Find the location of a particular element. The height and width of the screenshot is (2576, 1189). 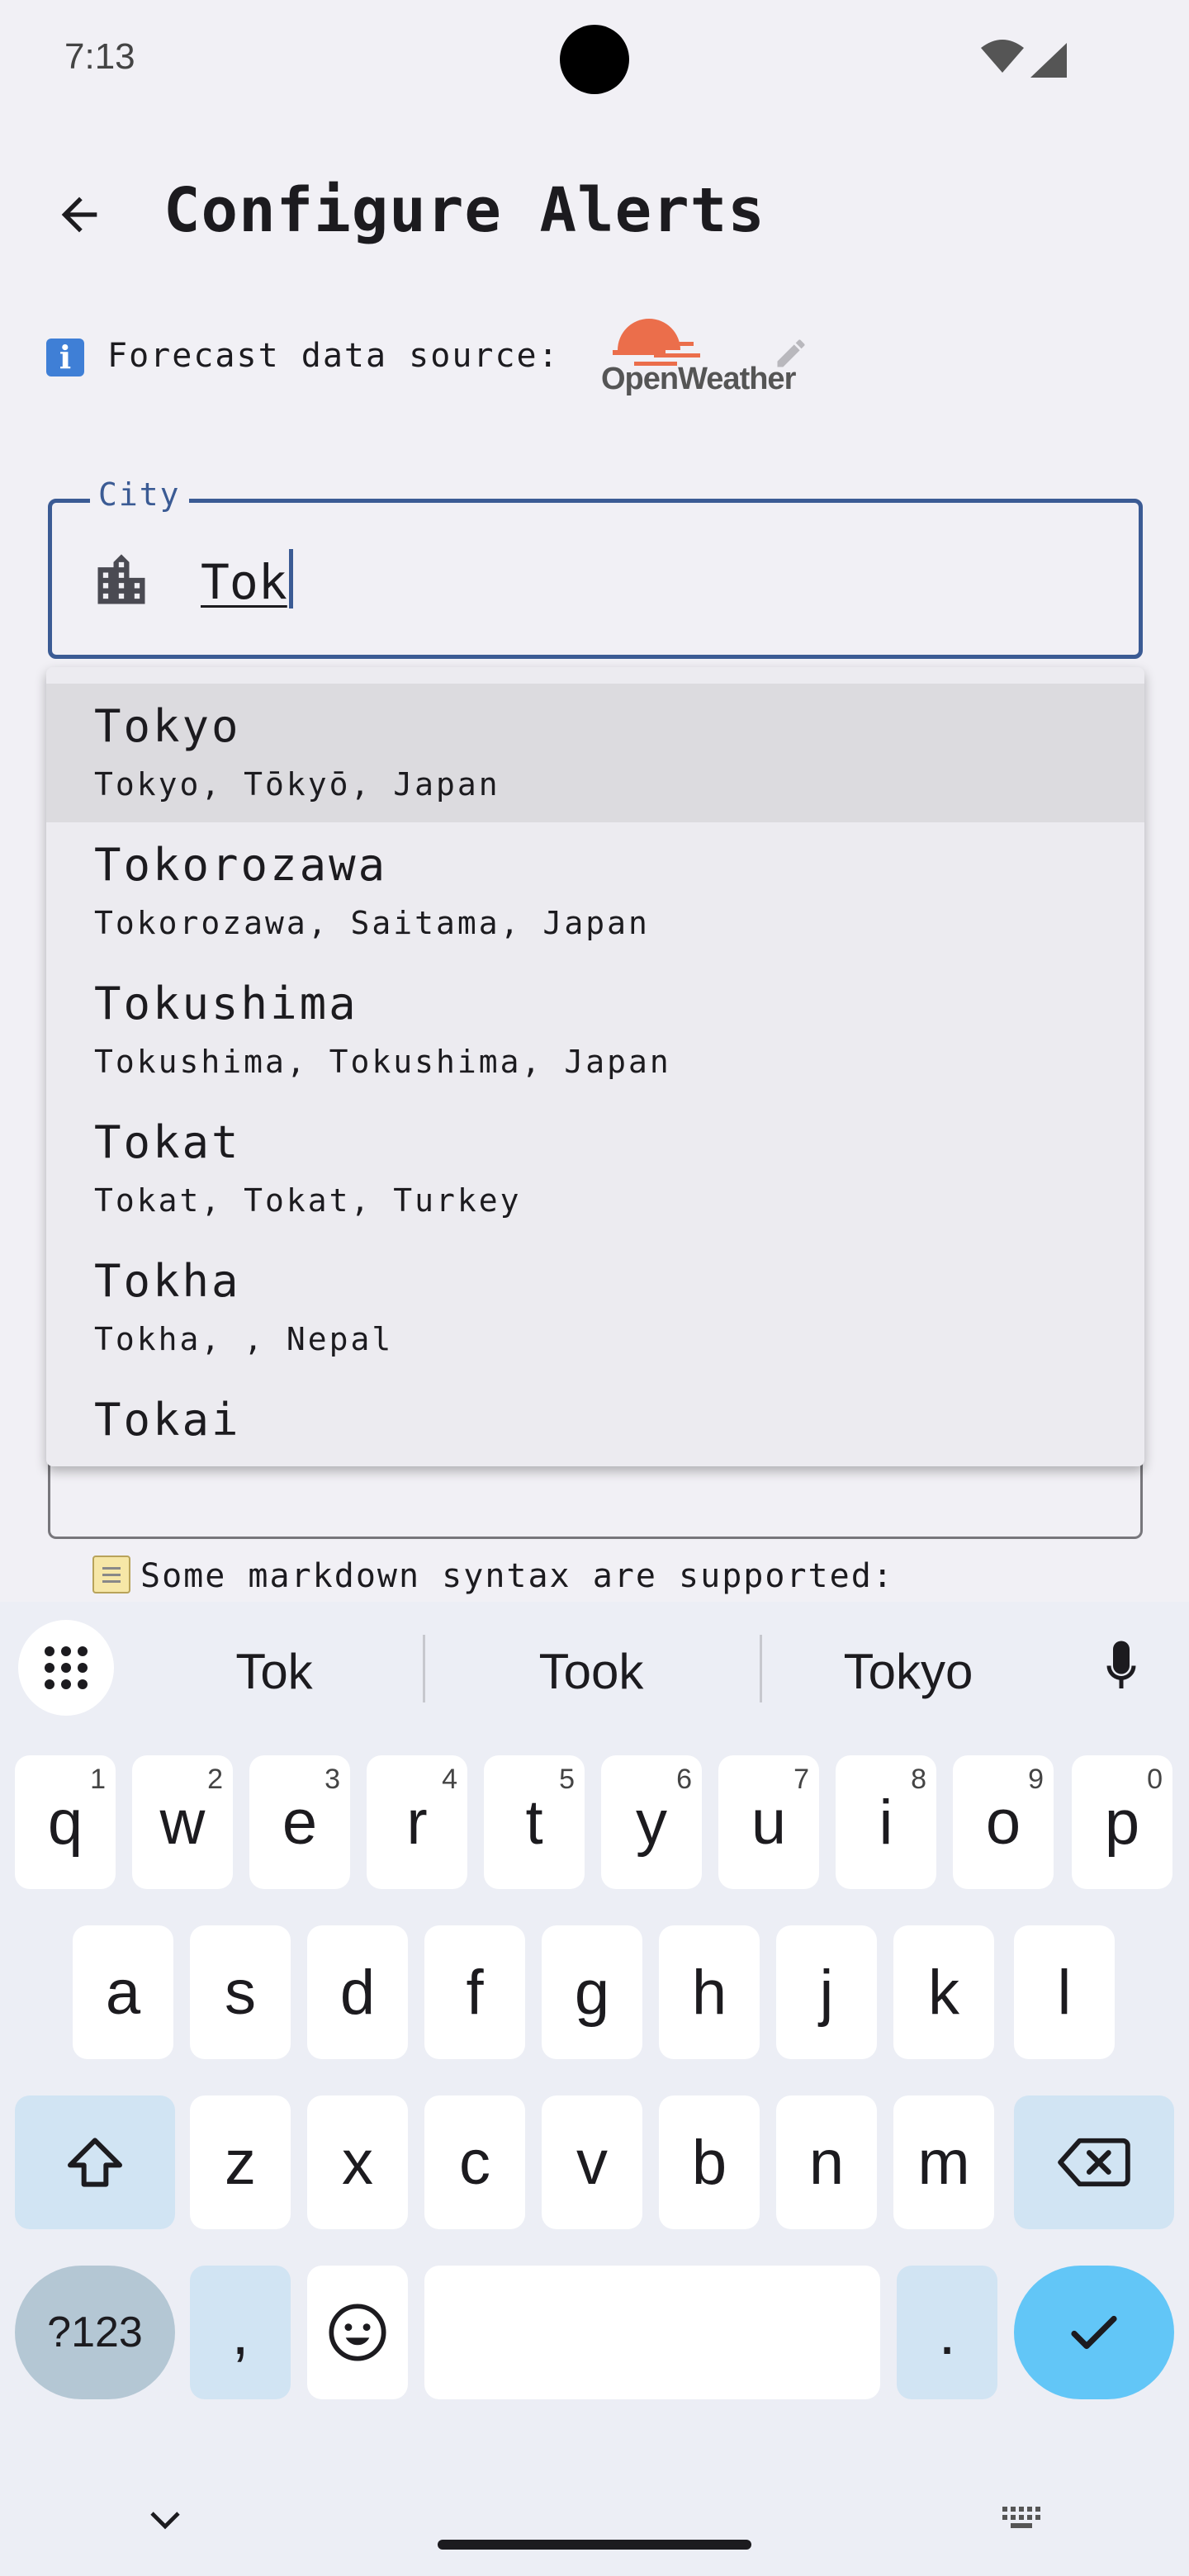

suggestion-detail: Tokushima, Tokushima, Japan is located at coordinates (382, 1062).